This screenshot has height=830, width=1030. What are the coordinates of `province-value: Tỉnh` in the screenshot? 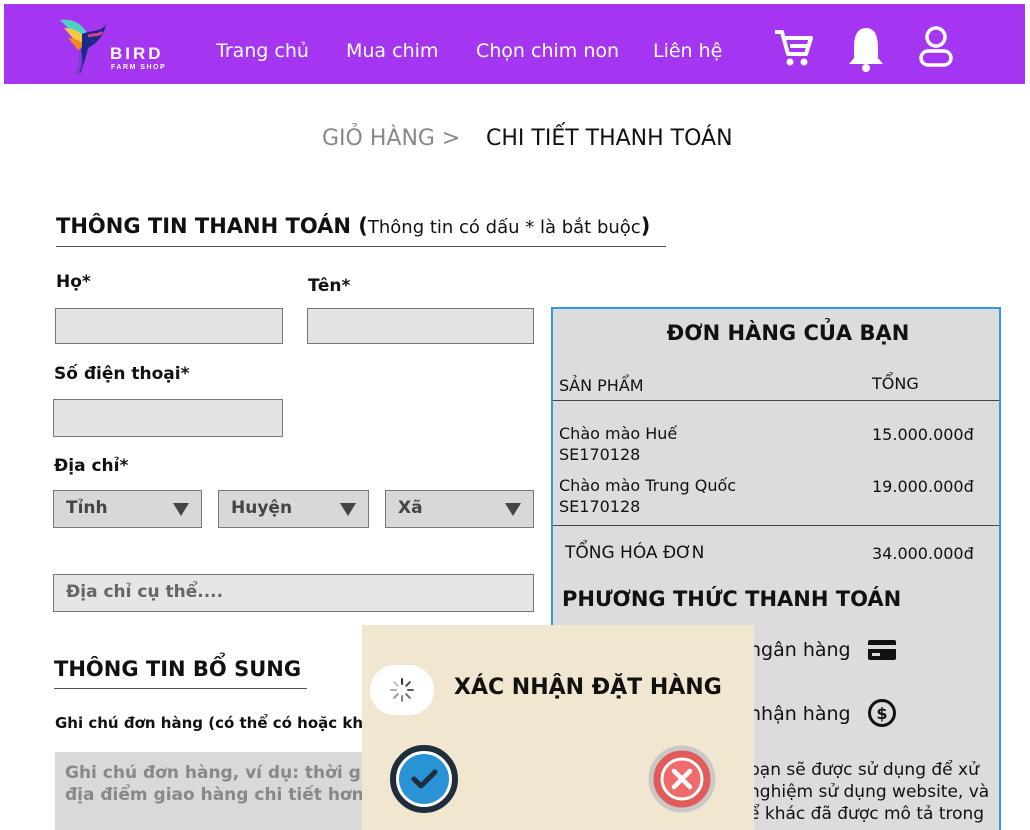 It's located at (87, 508).